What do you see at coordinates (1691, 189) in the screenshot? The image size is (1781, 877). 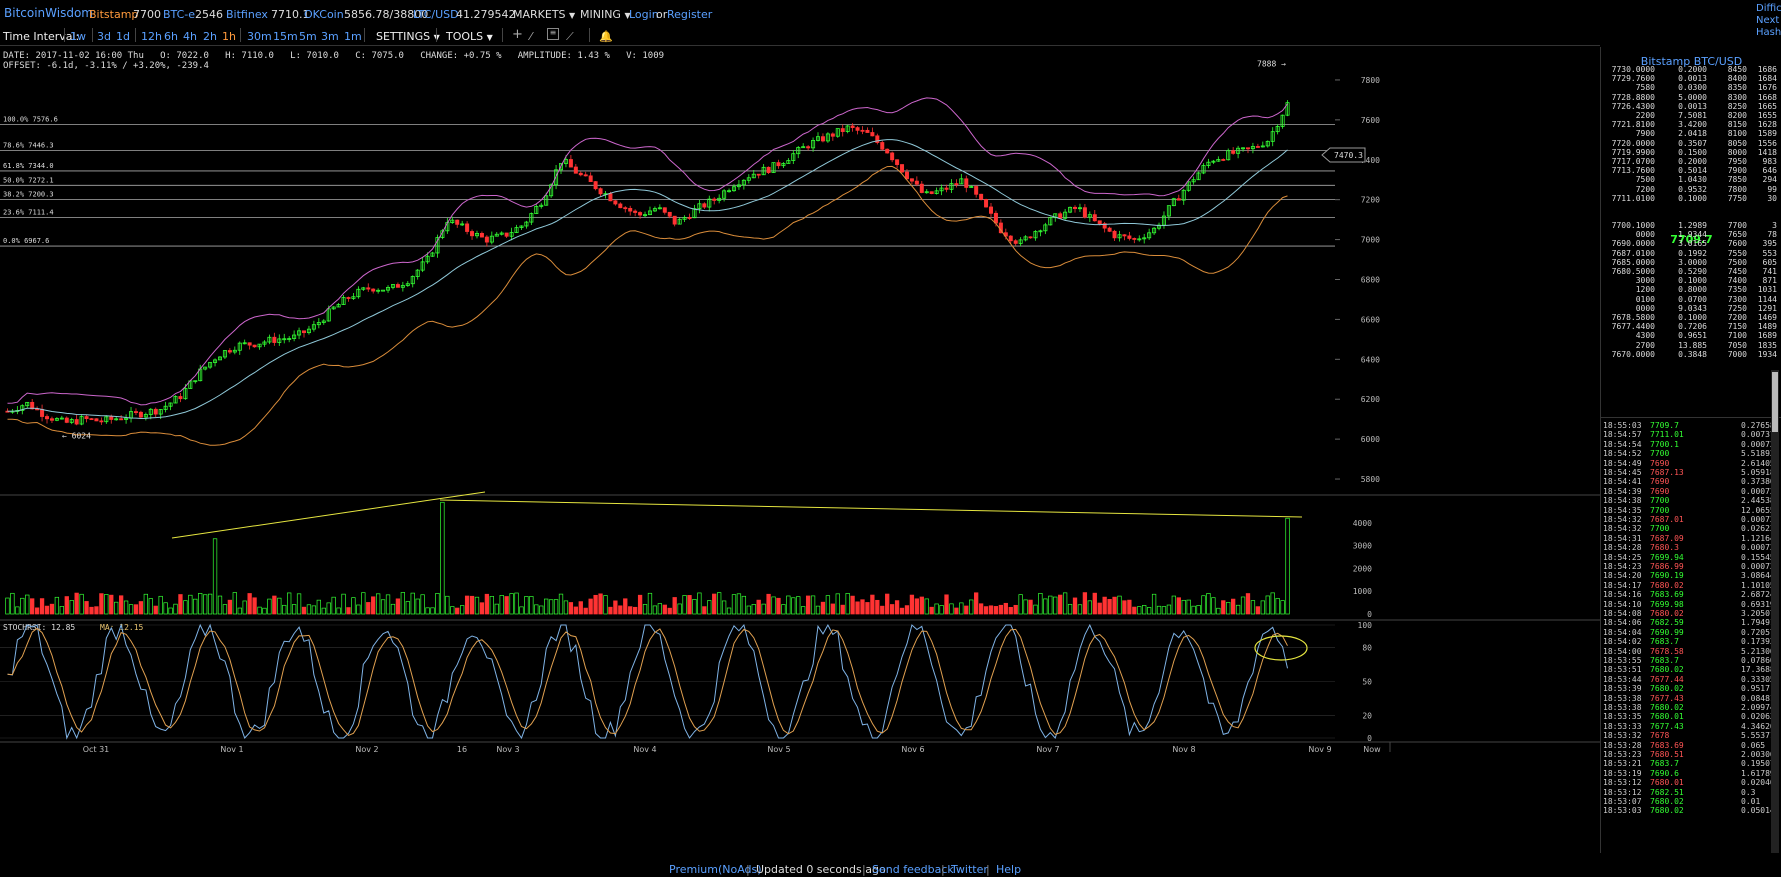 I see `ask-row: 7200 0.9532 7800 99` at bounding box center [1691, 189].